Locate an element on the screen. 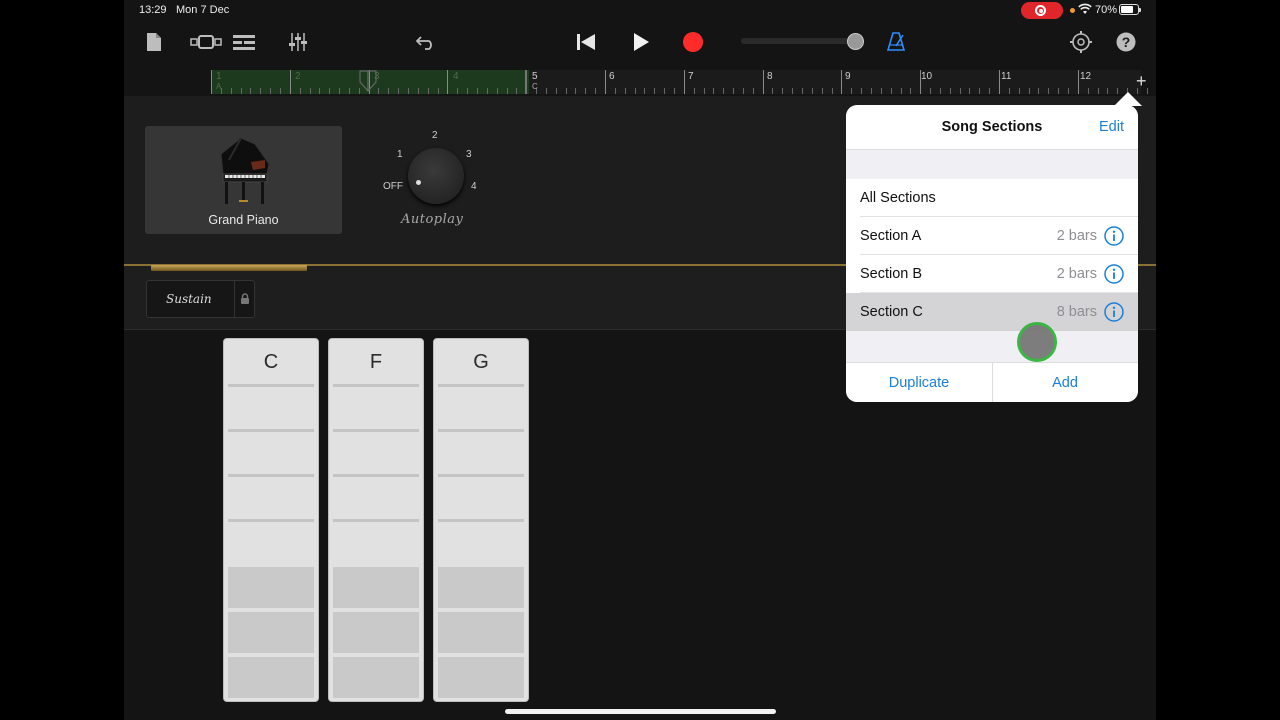  chord-strip-f: F is located at coordinates (376, 520).